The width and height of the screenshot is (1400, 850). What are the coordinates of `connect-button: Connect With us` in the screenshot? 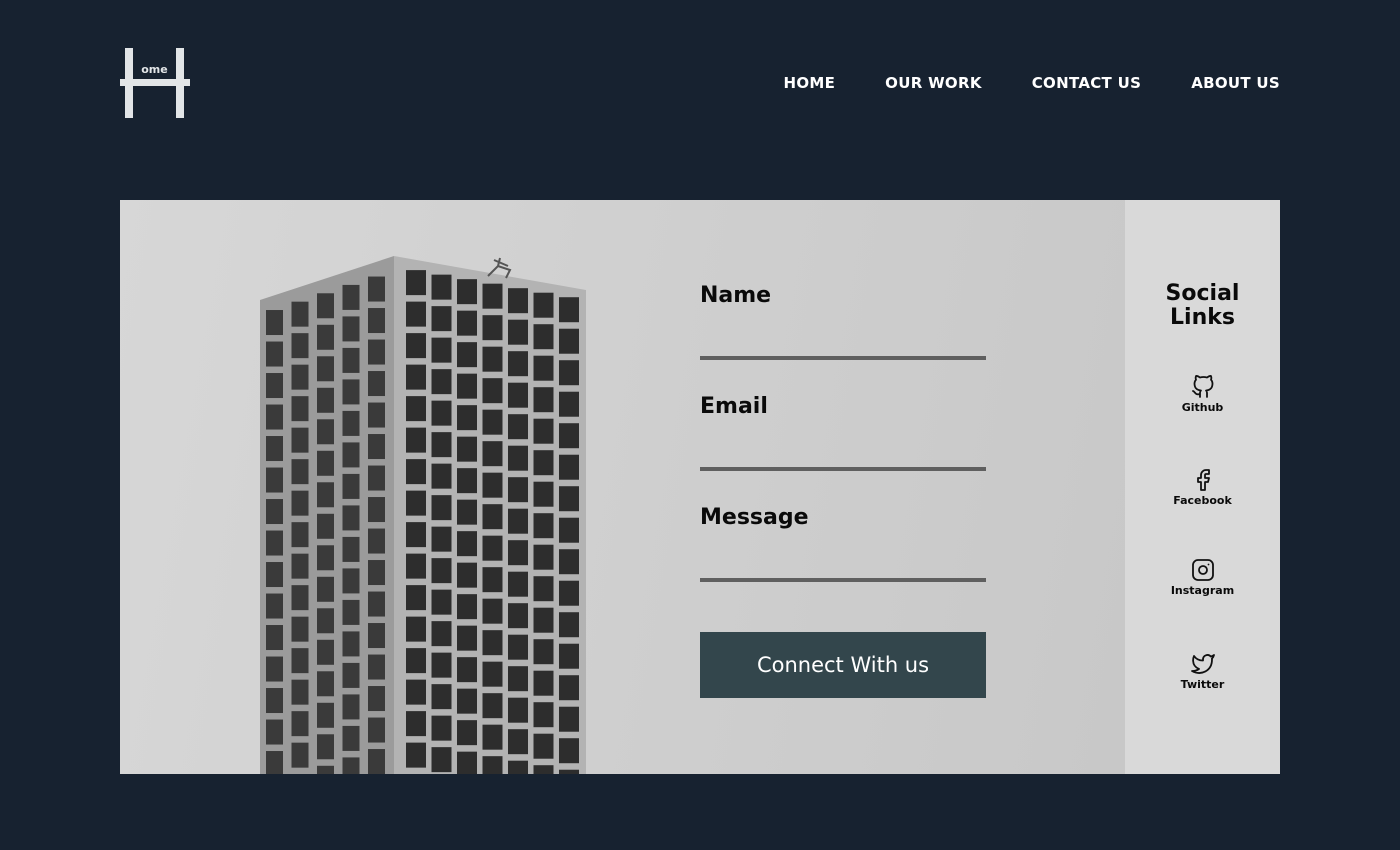 It's located at (843, 665).